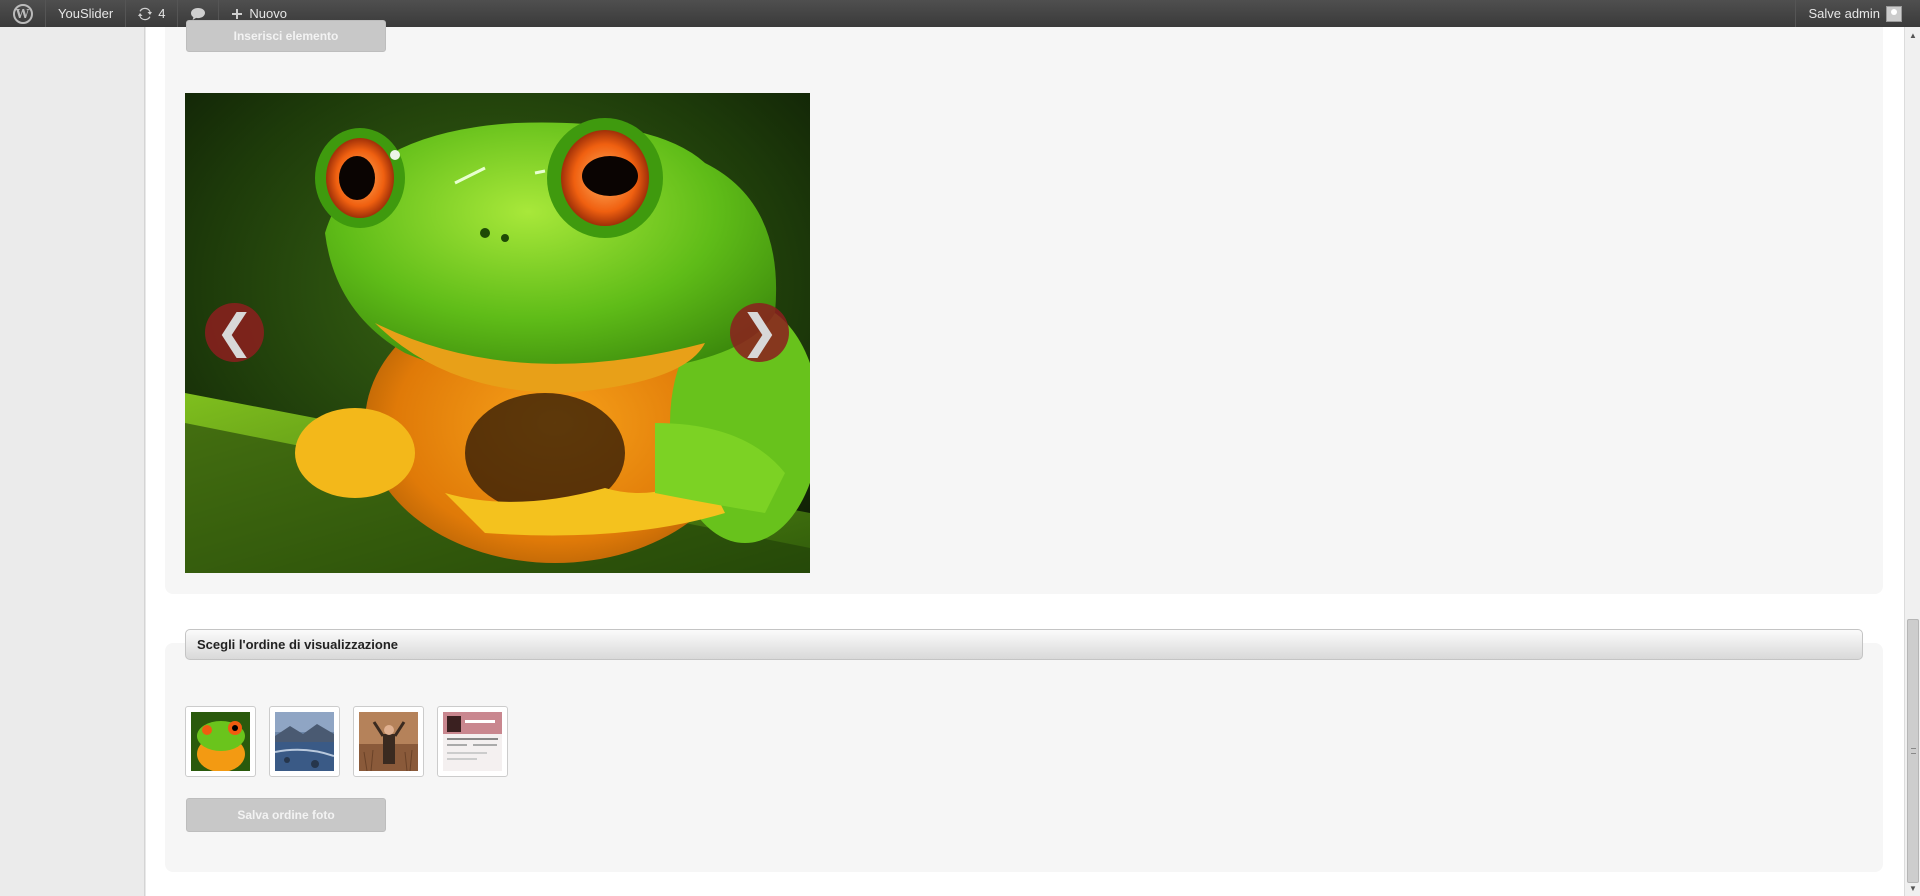 The image size is (1920, 896). What do you see at coordinates (198, 14) in the screenshot?
I see `comment-bubble-icon` at bounding box center [198, 14].